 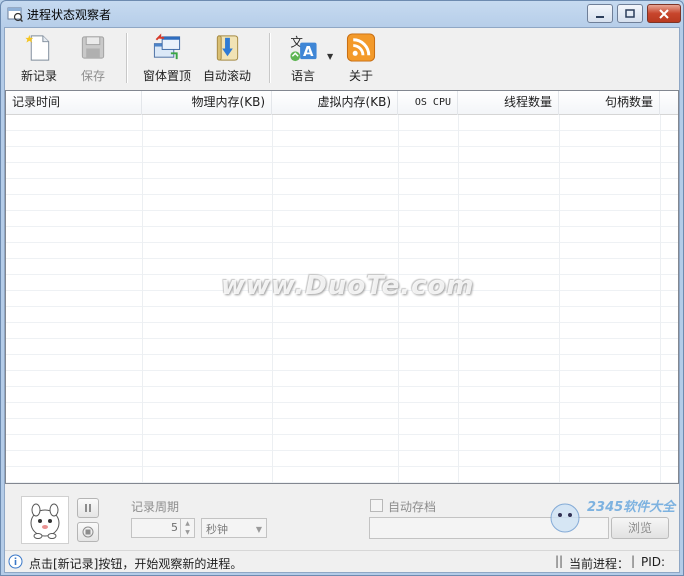 I want to click on pause-icon, so click(x=88, y=508).